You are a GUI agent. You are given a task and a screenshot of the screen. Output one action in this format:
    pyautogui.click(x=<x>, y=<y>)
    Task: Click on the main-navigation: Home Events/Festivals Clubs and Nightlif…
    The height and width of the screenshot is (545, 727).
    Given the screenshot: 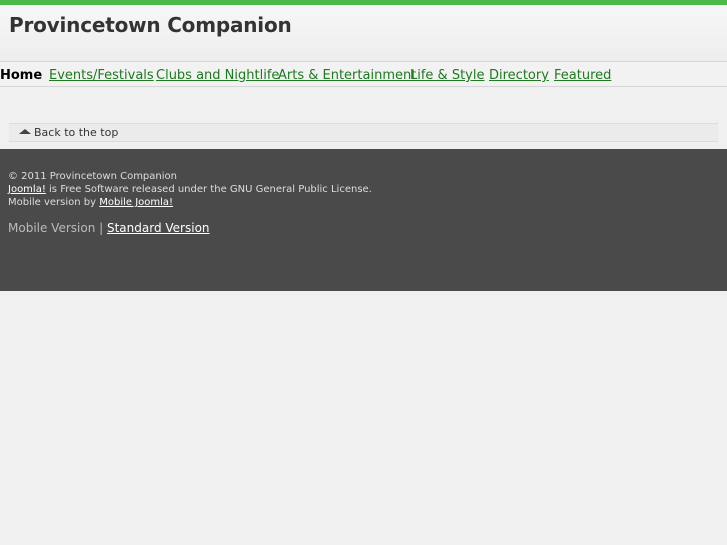 What is the action you would take?
    pyautogui.click(x=363, y=74)
    